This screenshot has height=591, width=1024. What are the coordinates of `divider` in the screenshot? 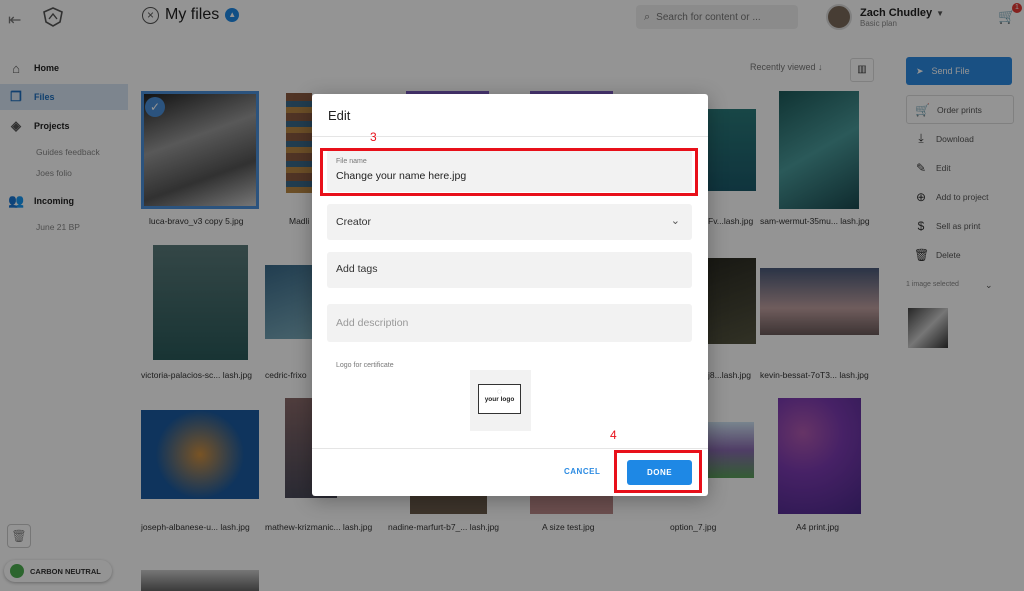 It's located at (510, 448).